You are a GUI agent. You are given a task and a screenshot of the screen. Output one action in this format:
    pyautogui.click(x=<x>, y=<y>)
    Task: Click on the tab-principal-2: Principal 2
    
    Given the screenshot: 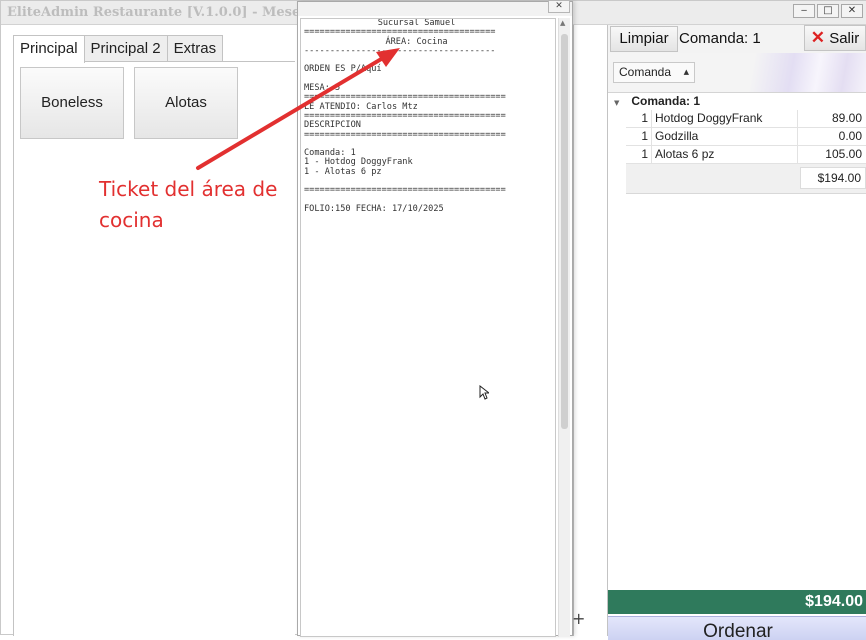 What is the action you would take?
    pyautogui.click(x=125, y=48)
    